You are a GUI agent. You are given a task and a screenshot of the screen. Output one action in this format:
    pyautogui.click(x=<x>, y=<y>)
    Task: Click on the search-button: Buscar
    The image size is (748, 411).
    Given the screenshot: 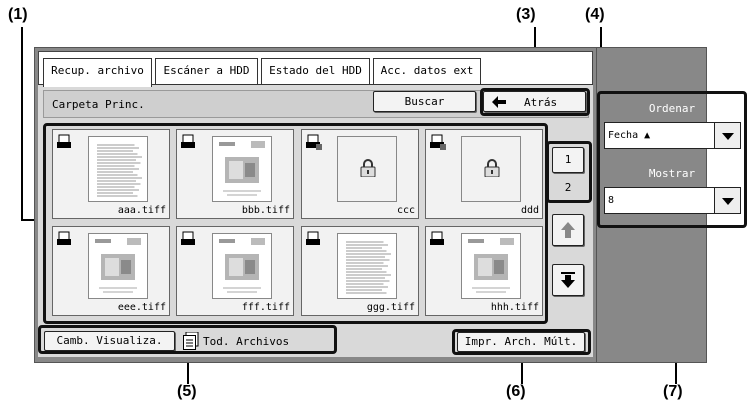 What is the action you would take?
    pyautogui.click(x=424, y=101)
    